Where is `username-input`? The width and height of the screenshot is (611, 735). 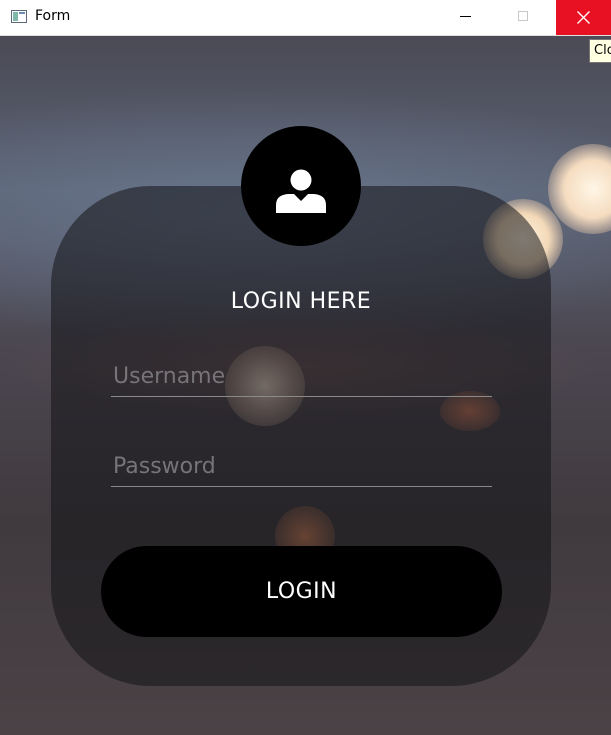 username-input is located at coordinates (301, 377).